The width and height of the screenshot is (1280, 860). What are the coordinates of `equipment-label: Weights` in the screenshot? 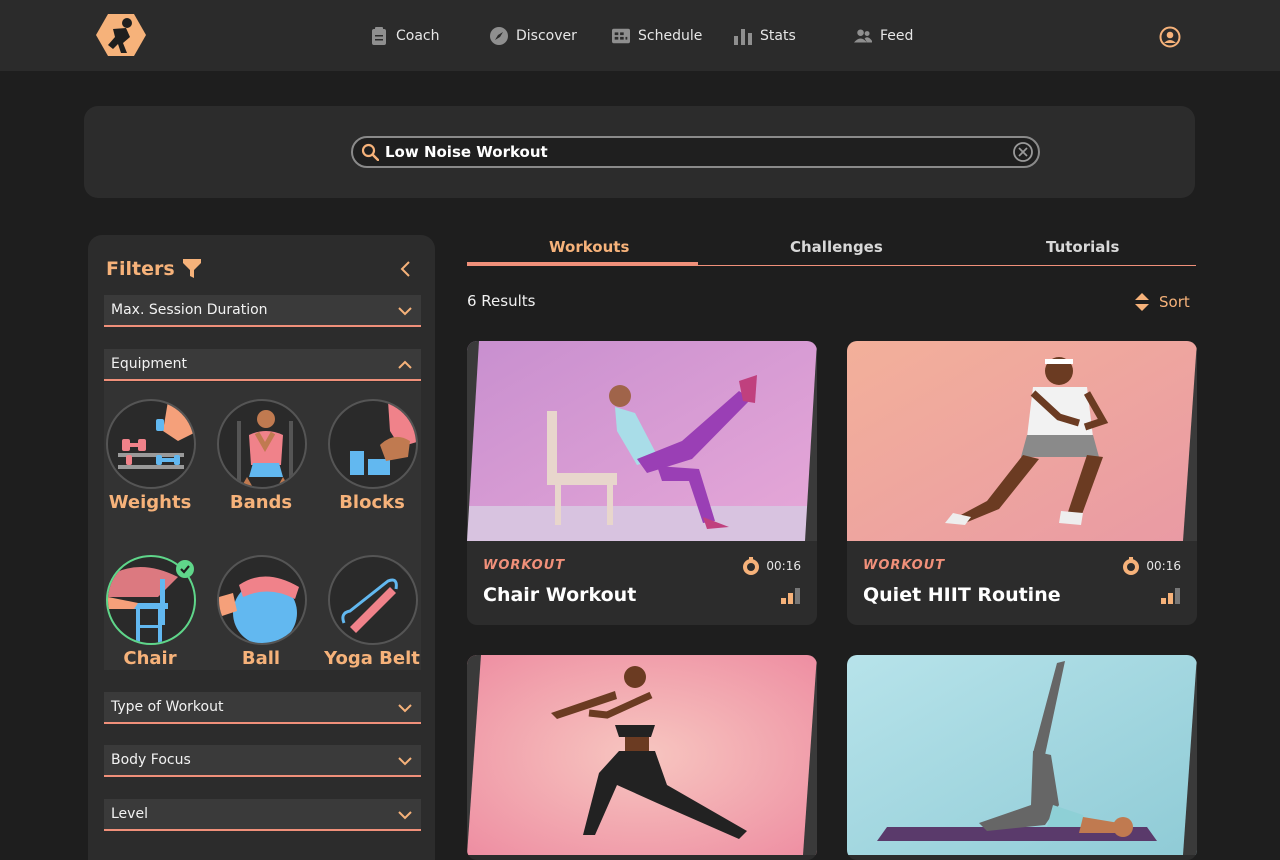 It's located at (150, 502).